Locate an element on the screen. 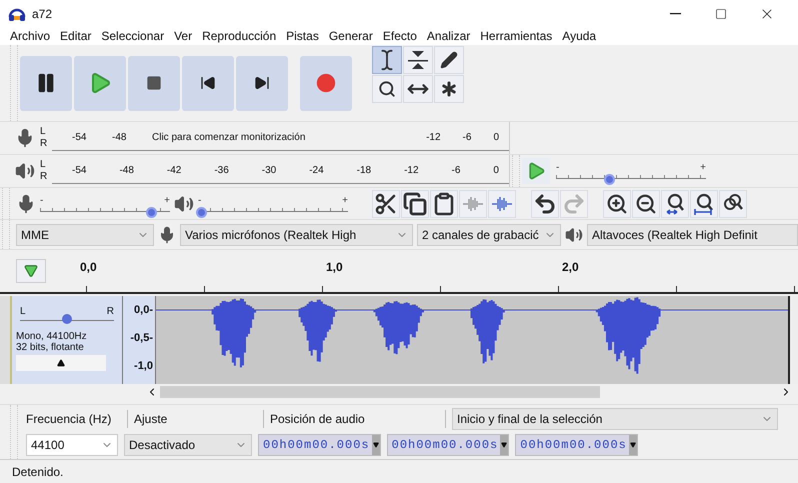  timeline-options-button is located at coordinates (31, 271).